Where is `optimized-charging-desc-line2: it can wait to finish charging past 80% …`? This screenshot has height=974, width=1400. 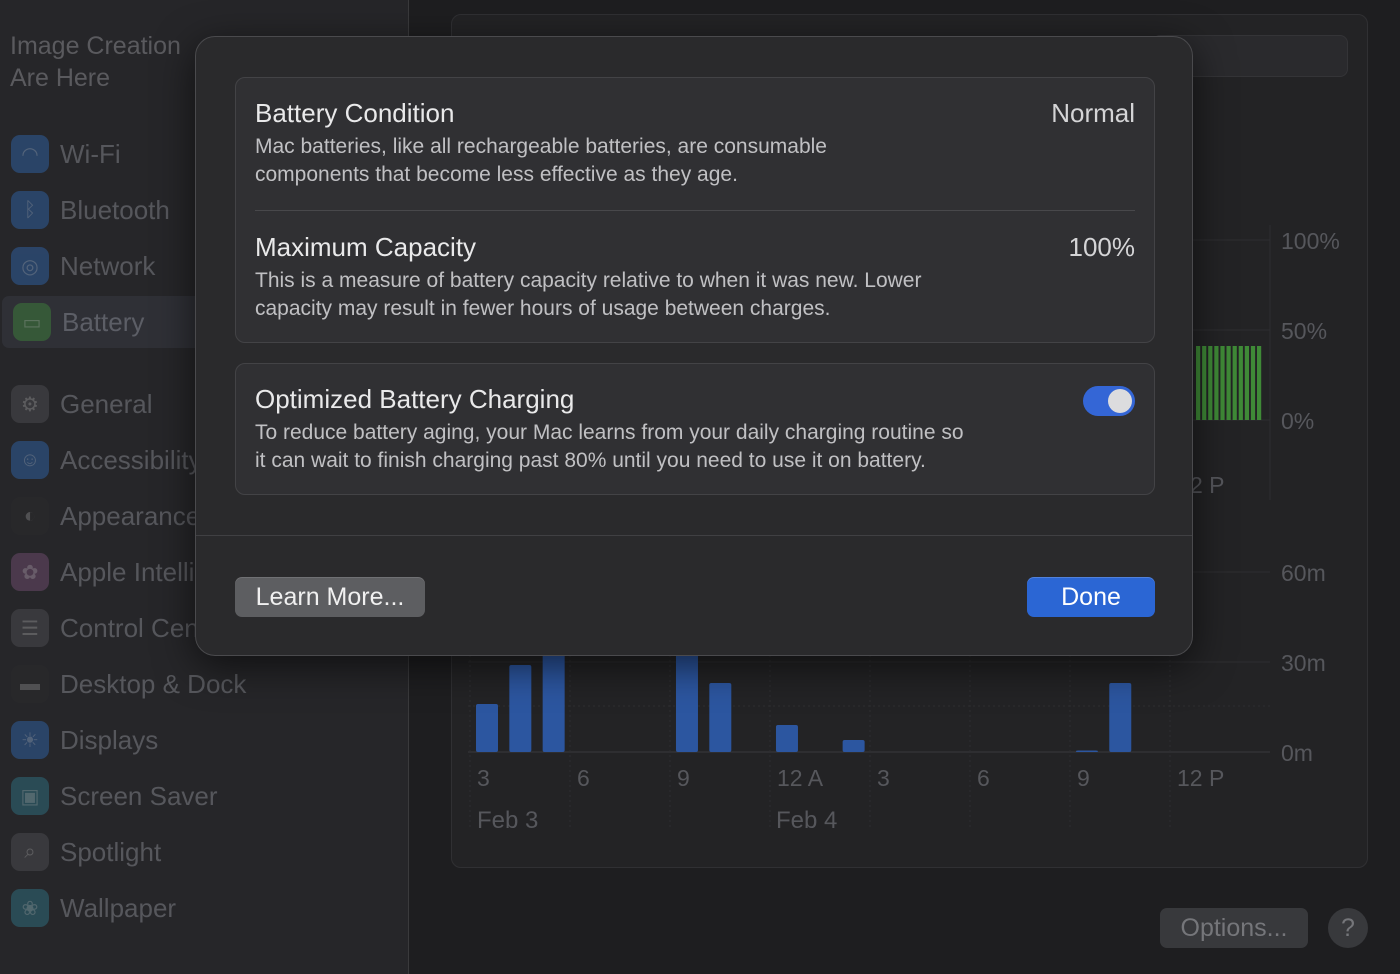 optimized-charging-desc-line2: it can wait to finish charging past 80% … is located at coordinates (590, 460).